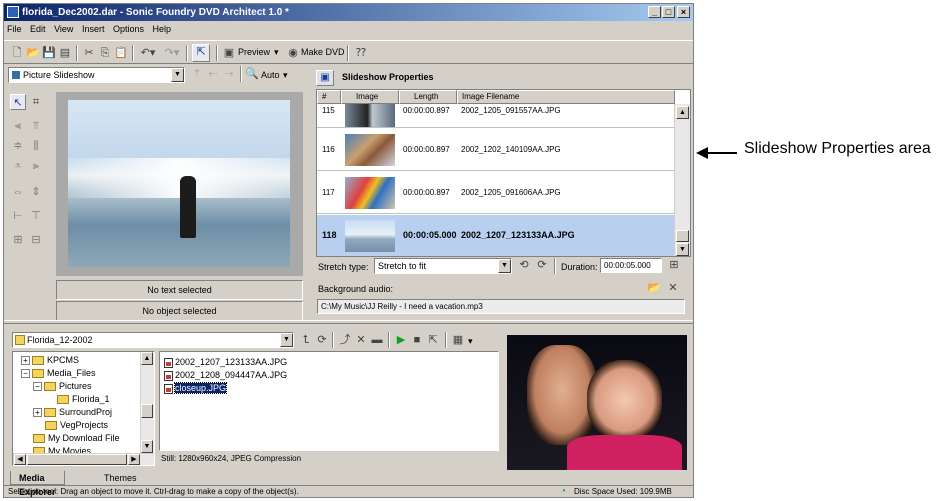 The image size is (936, 501). Describe the element at coordinates (14, 29) in the screenshot. I see `menu-file: File` at that location.